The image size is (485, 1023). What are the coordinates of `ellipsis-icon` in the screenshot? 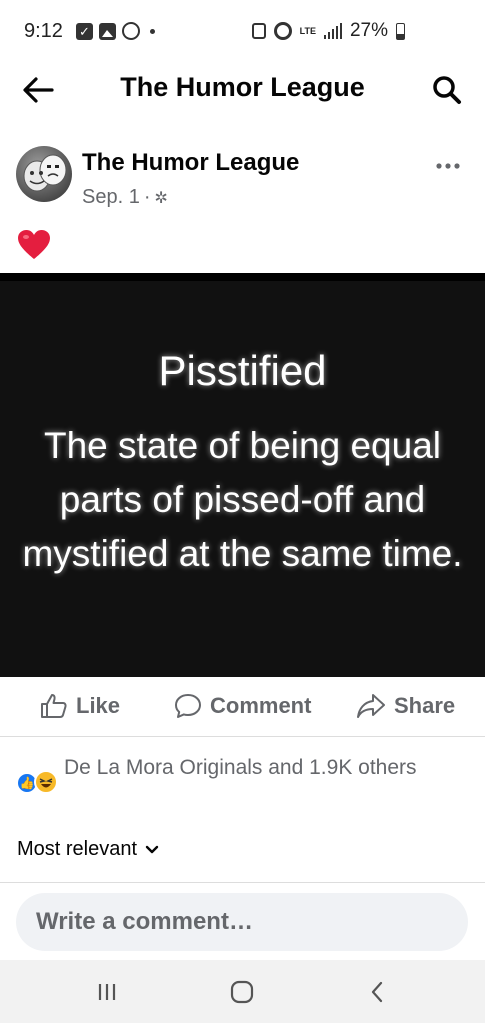 It's located at (448, 166).